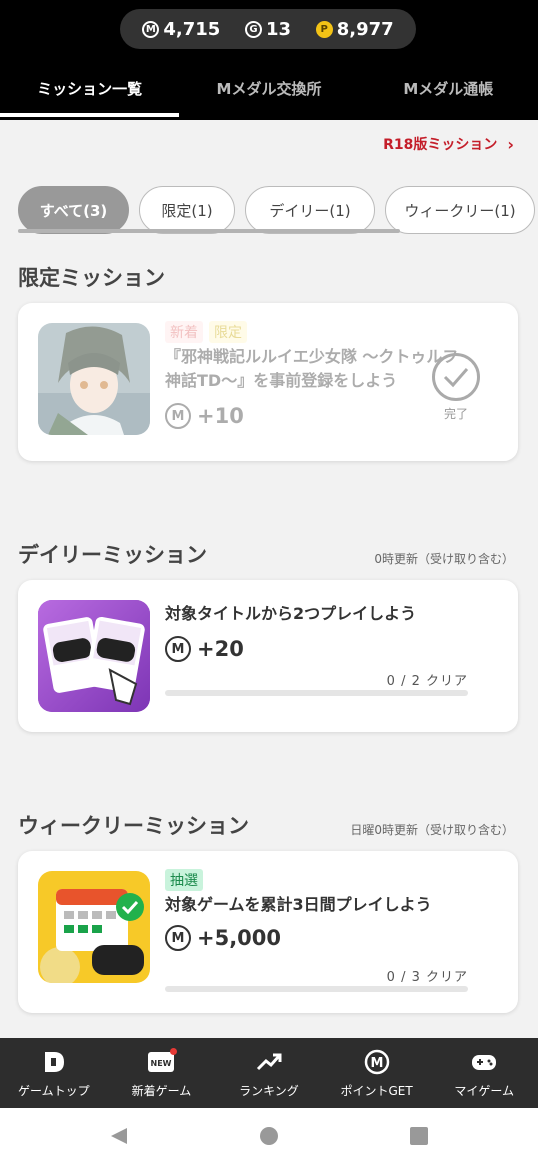  I want to click on g-coin-icon: G, so click(253, 29).